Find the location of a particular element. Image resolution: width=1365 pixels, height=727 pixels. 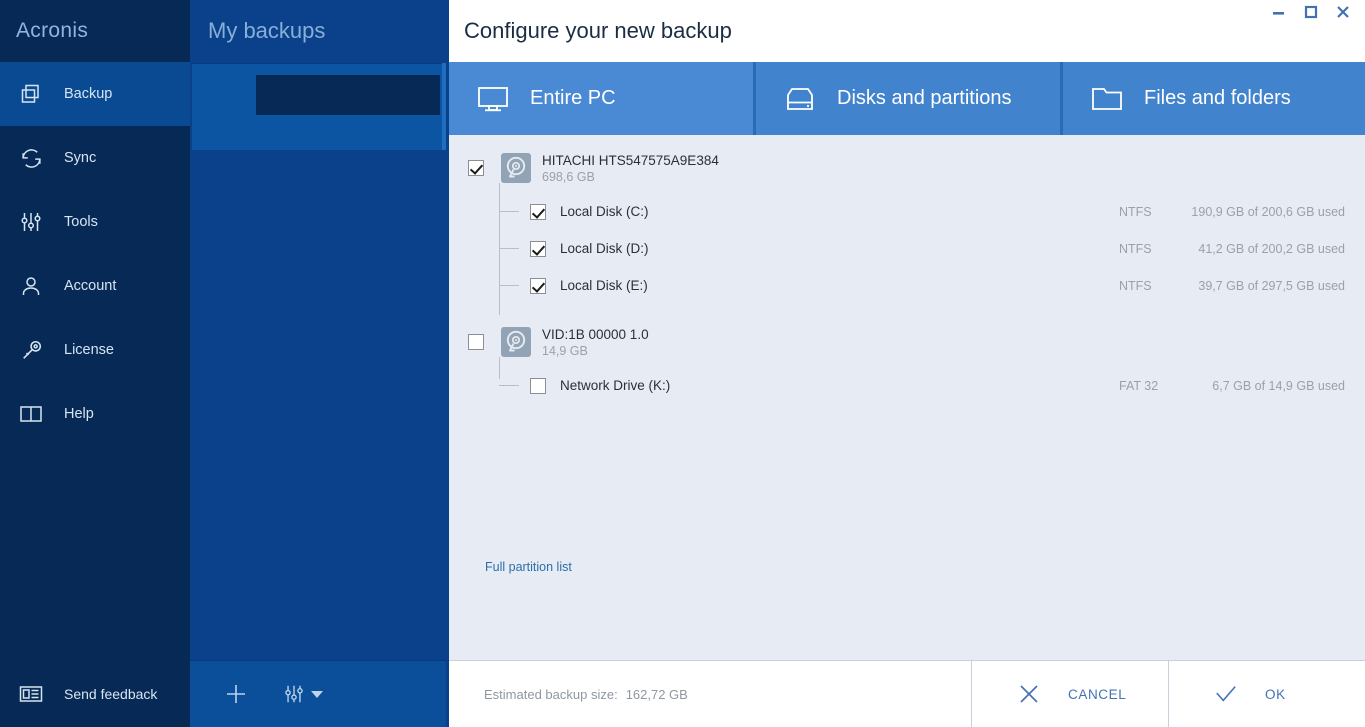

disk-icon is located at coordinates (800, 99).